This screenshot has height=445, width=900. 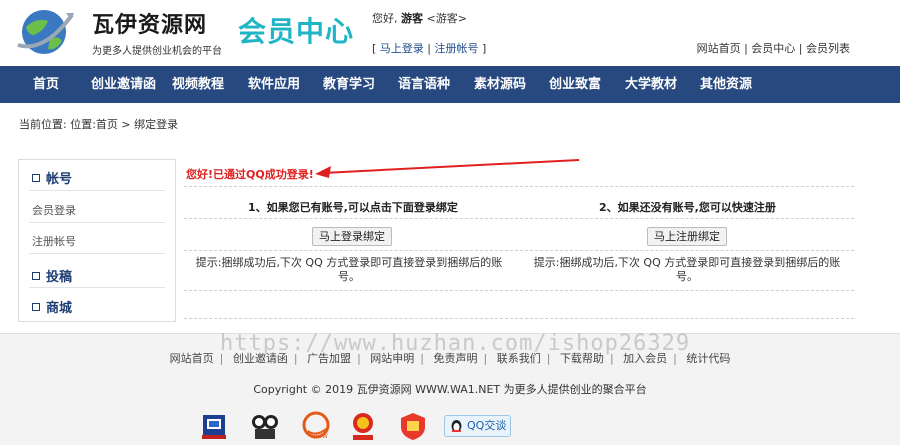 I want to click on login-link: 马上登录, so click(x=402, y=48).